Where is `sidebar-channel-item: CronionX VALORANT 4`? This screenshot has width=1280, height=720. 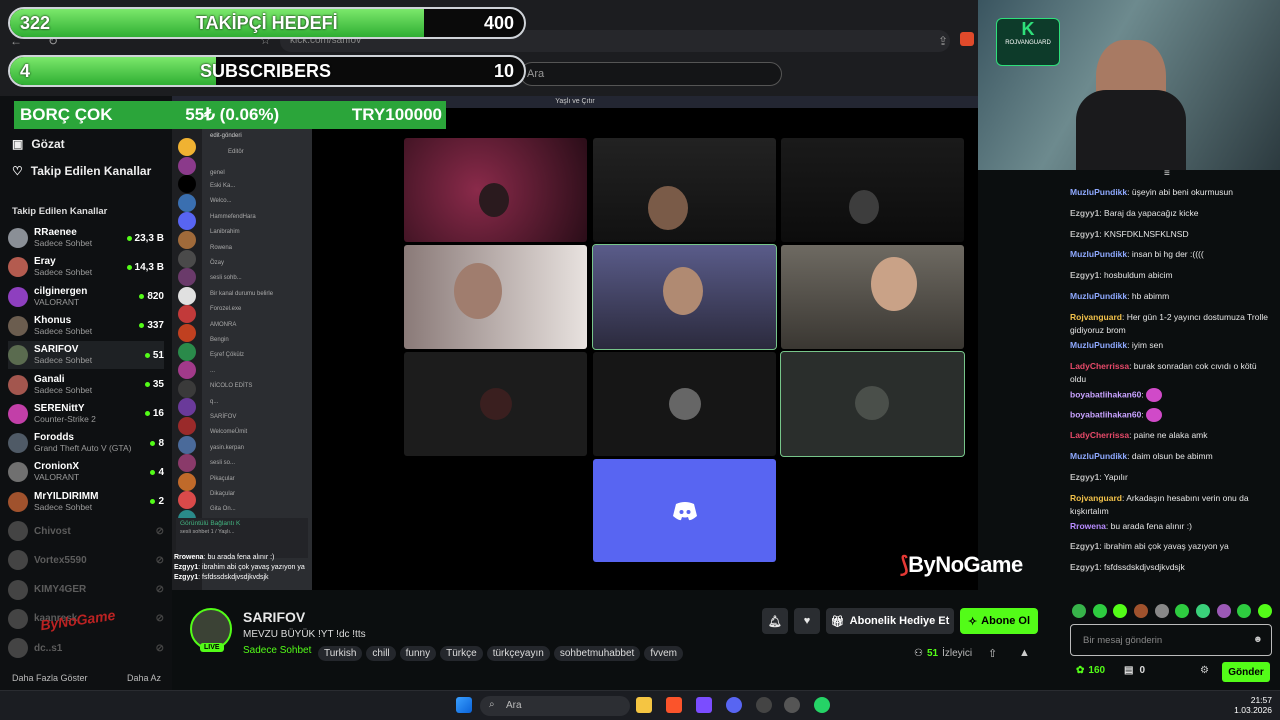 sidebar-channel-item: CronionX VALORANT 4 is located at coordinates (86, 472).